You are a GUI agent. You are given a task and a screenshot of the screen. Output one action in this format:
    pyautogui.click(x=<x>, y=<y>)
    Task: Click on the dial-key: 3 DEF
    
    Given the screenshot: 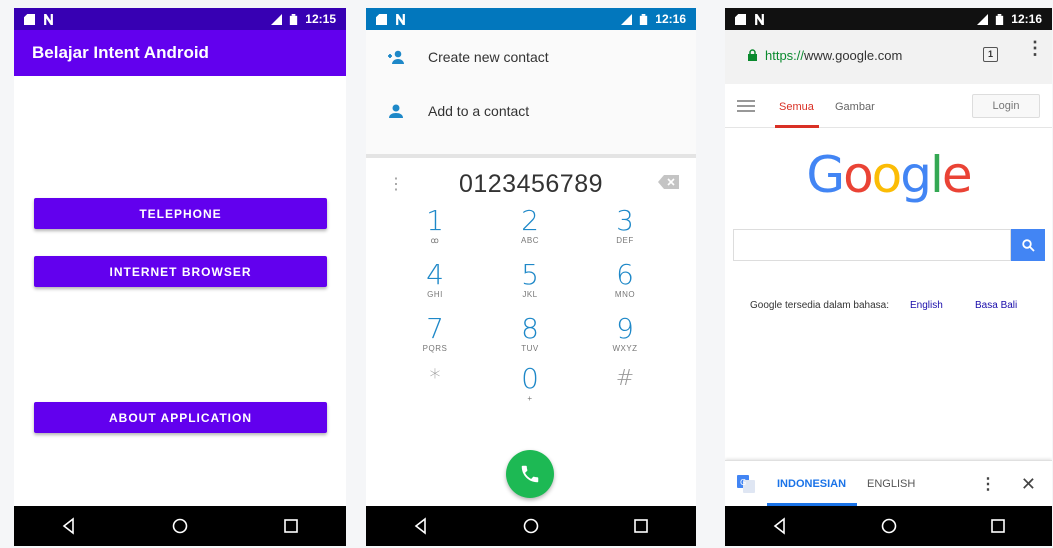 What is the action you would take?
    pyautogui.click(x=625, y=226)
    